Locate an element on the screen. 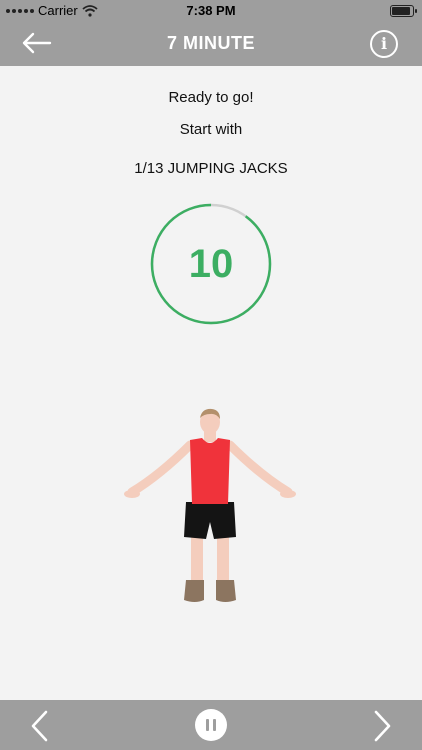 The height and width of the screenshot is (750, 422). info-icon: i is located at coordinates (384, 43).